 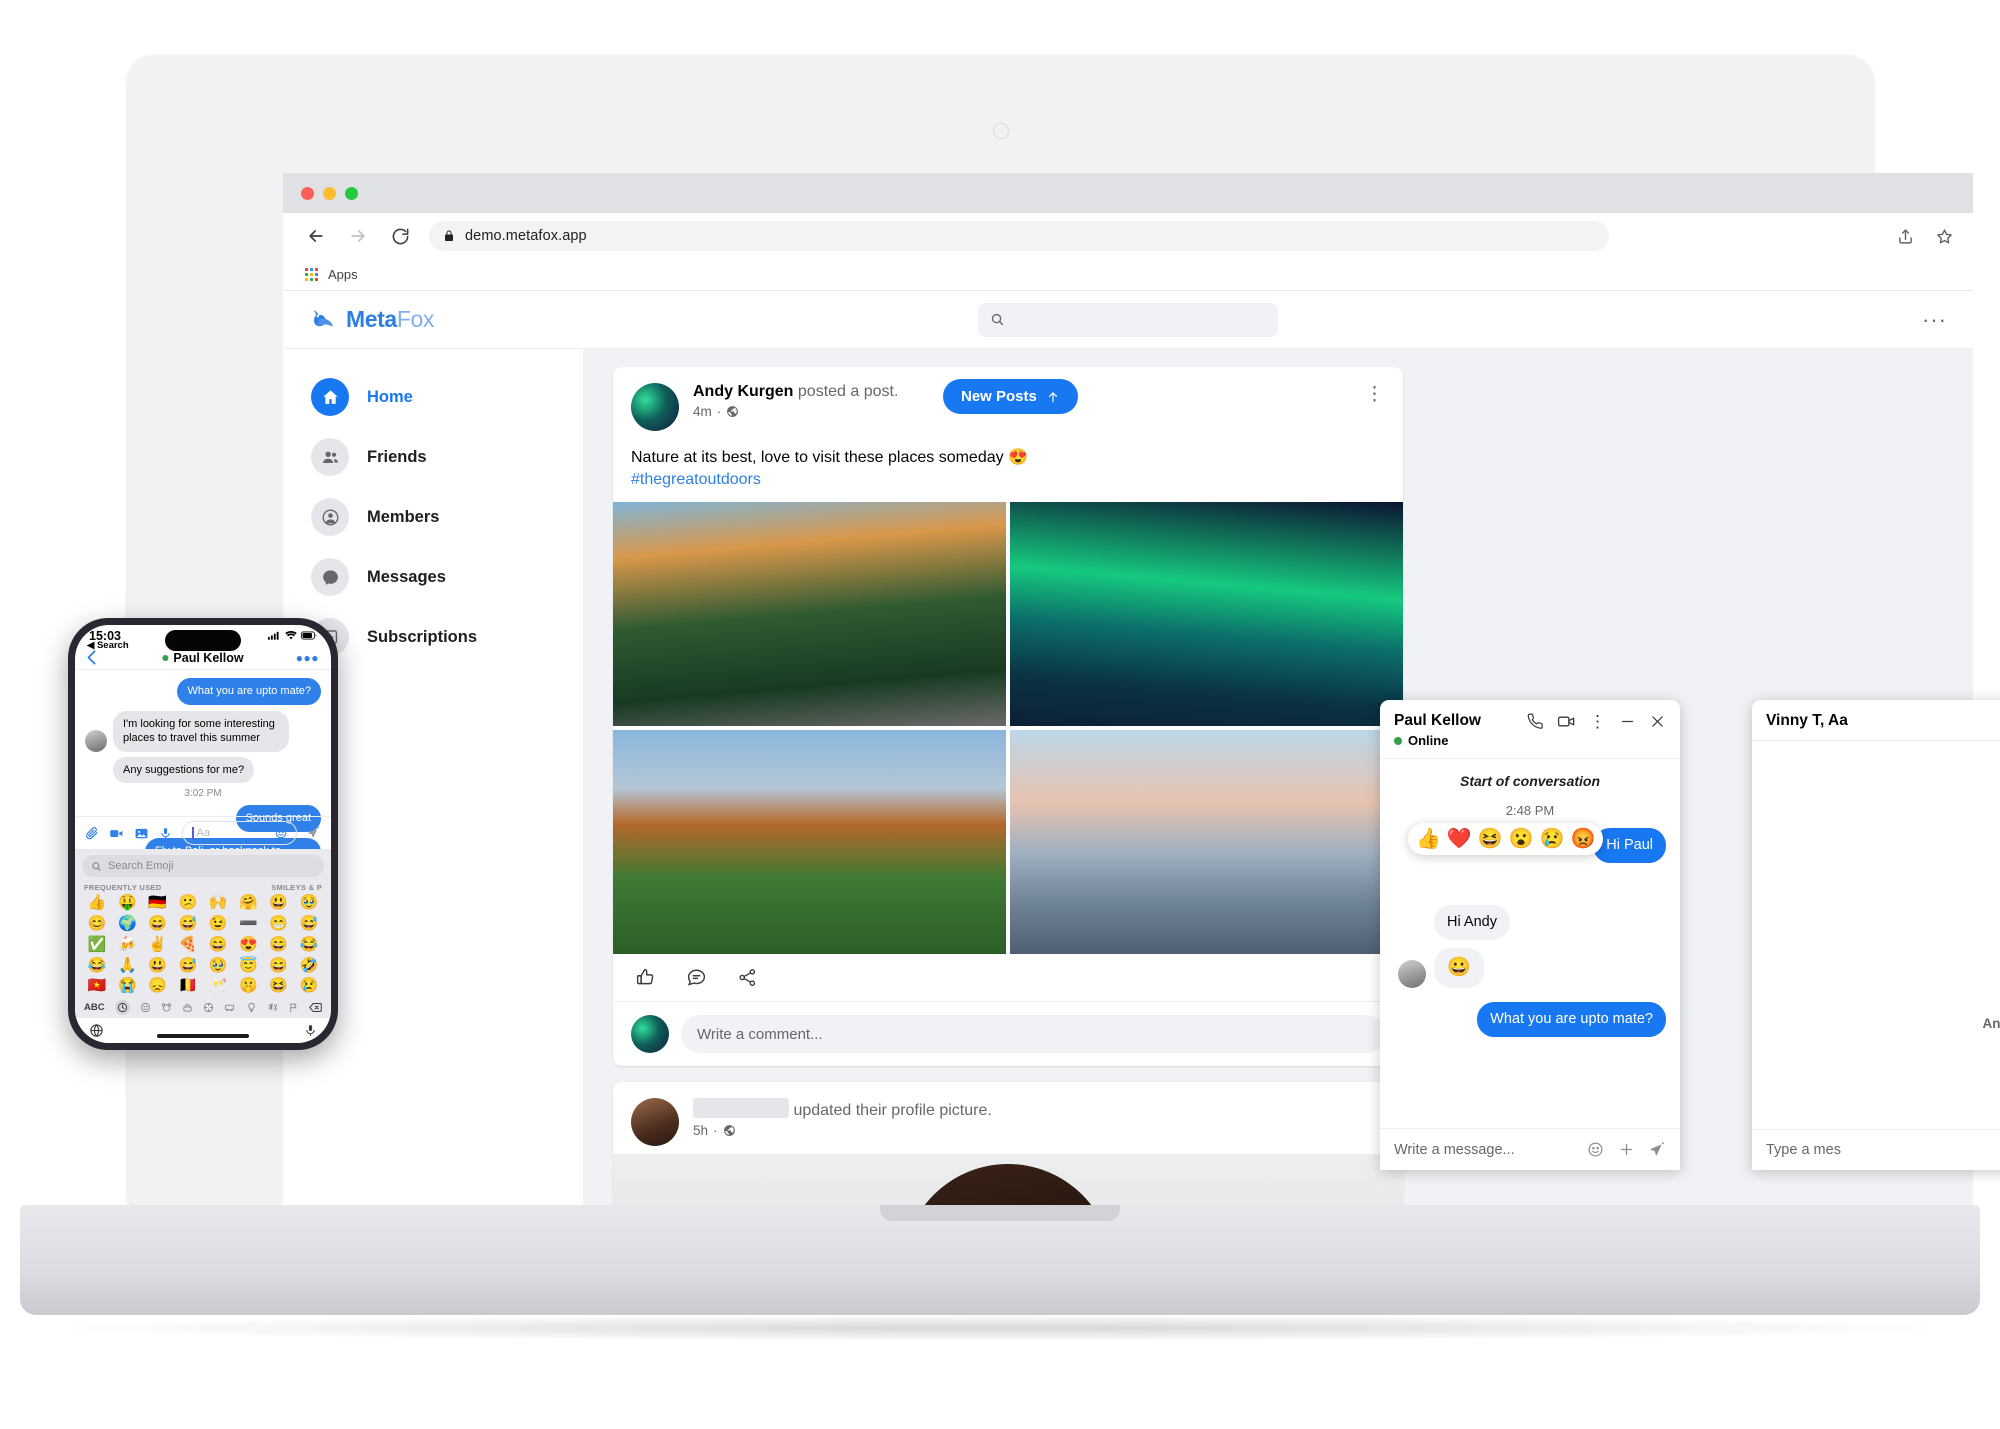 I want to click on emoji-key: 👍, so click(x=97, y=903).